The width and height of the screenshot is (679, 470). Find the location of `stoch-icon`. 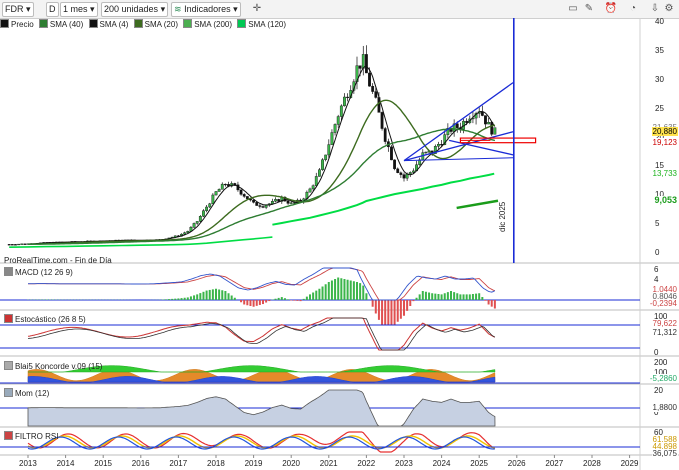

stoch-icon is located at coordinates (8, 318).